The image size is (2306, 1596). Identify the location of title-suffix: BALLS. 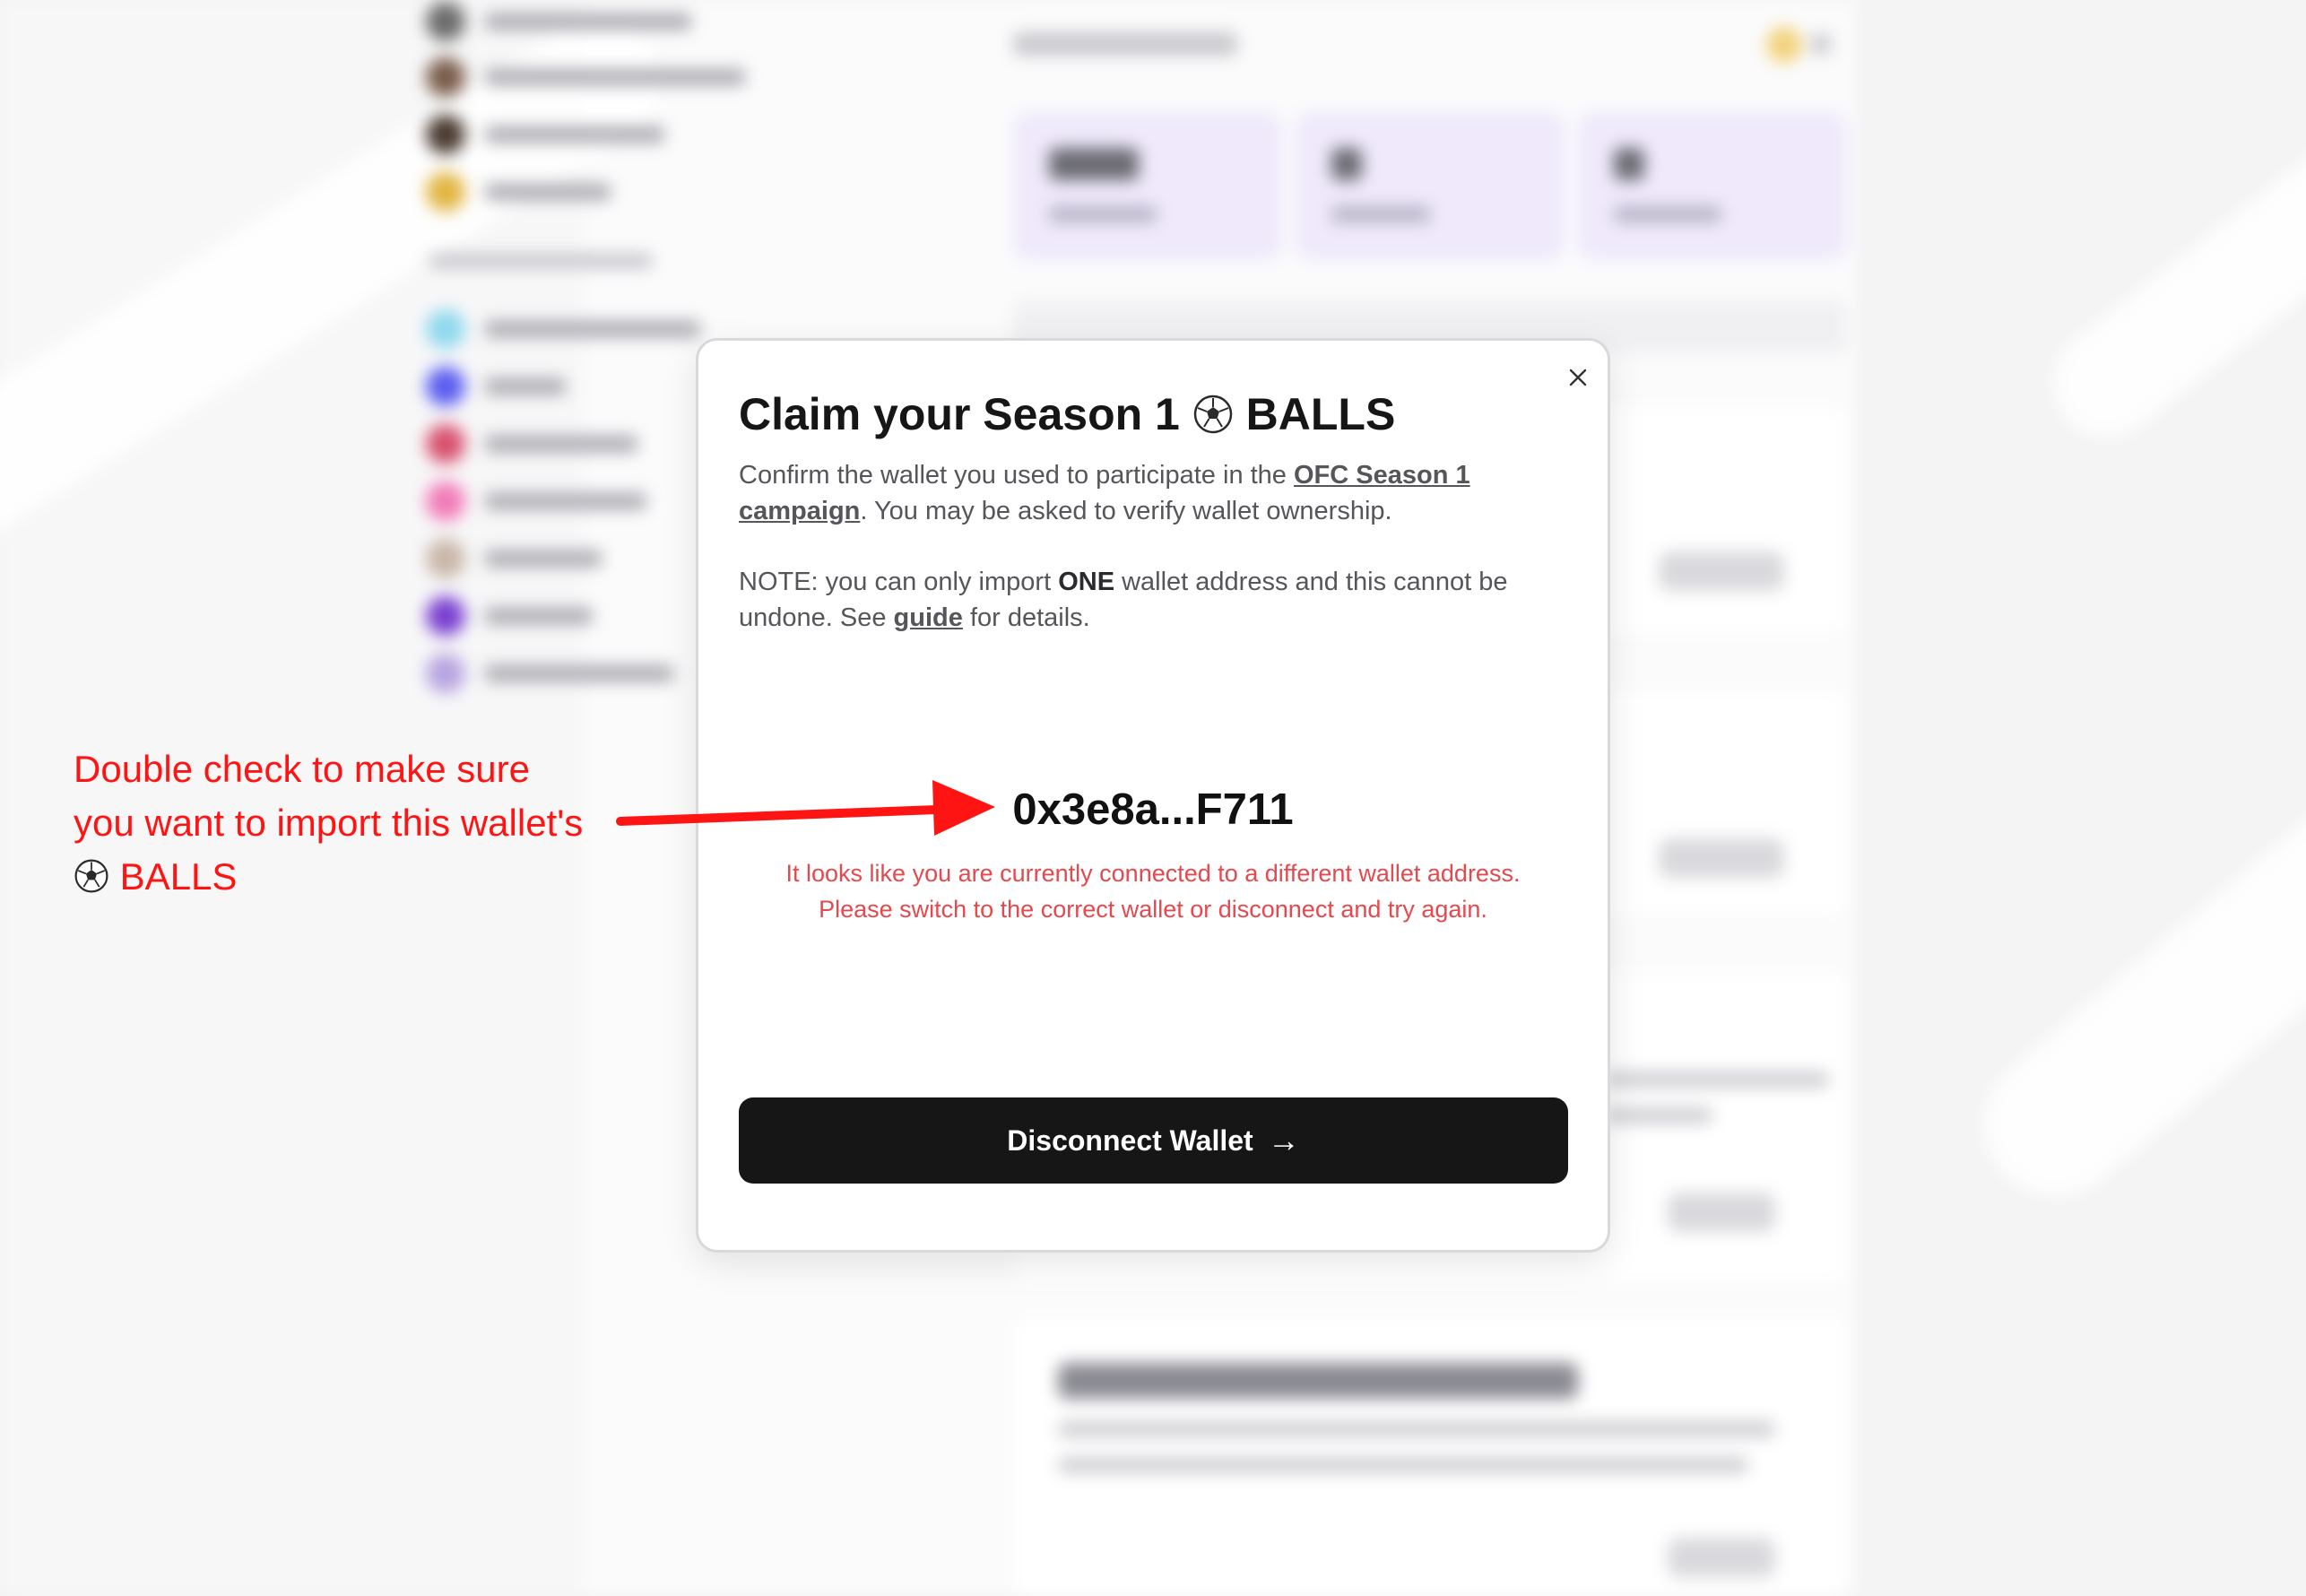
(1320, 414).